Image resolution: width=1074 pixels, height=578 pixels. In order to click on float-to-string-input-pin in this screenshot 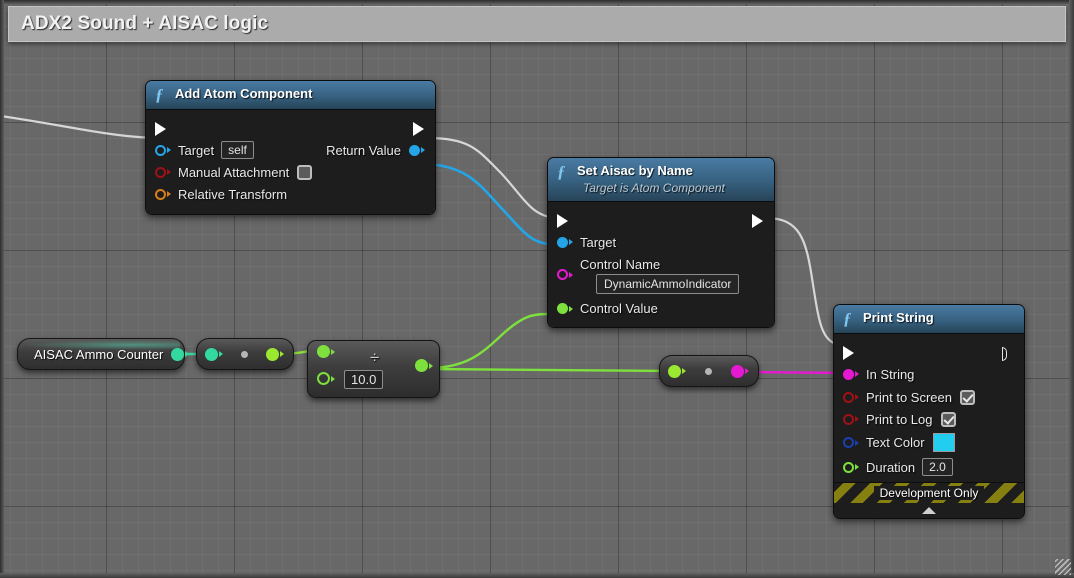, I will do `click(677, 371)`.